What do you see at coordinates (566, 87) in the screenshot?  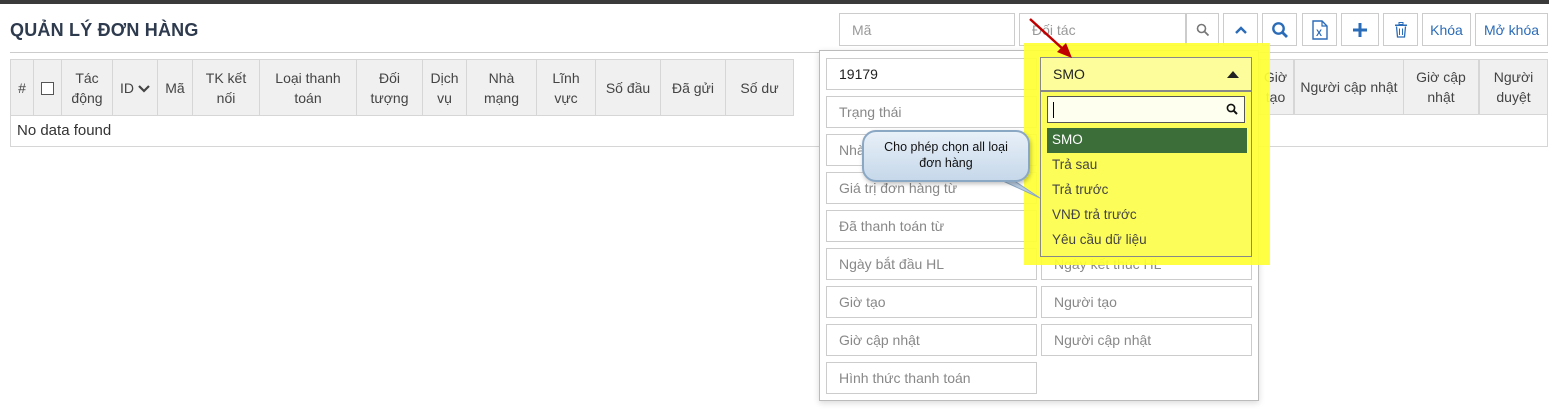 I see `col-field: Lĩnh vực` at bounding box center [566, 87].